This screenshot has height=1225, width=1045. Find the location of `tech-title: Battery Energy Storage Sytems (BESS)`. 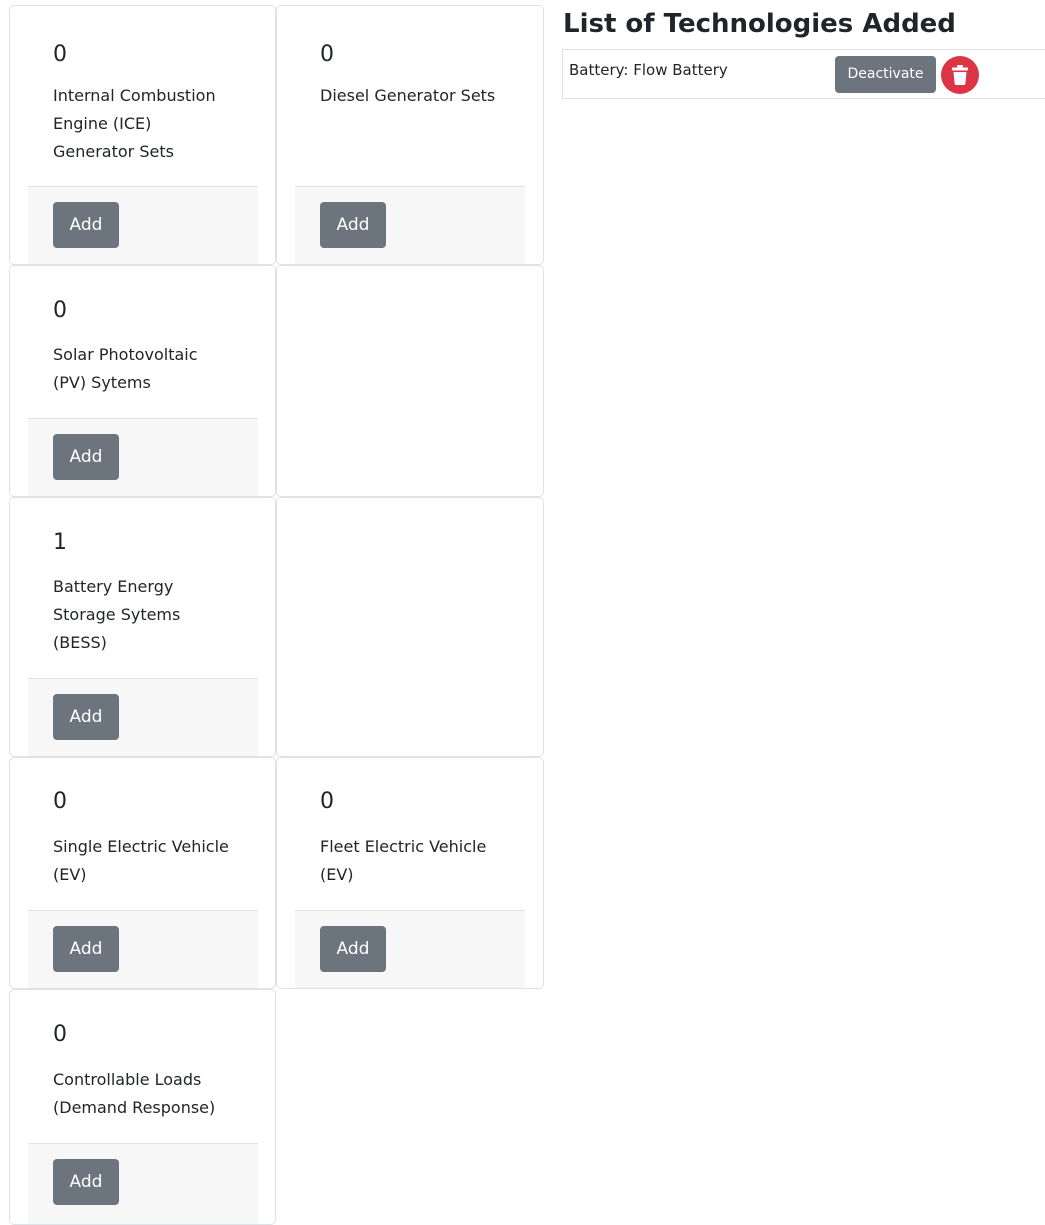

tech-title: Battery Energy Storage Sytems (BESS) is located at coordinates (117, 614).